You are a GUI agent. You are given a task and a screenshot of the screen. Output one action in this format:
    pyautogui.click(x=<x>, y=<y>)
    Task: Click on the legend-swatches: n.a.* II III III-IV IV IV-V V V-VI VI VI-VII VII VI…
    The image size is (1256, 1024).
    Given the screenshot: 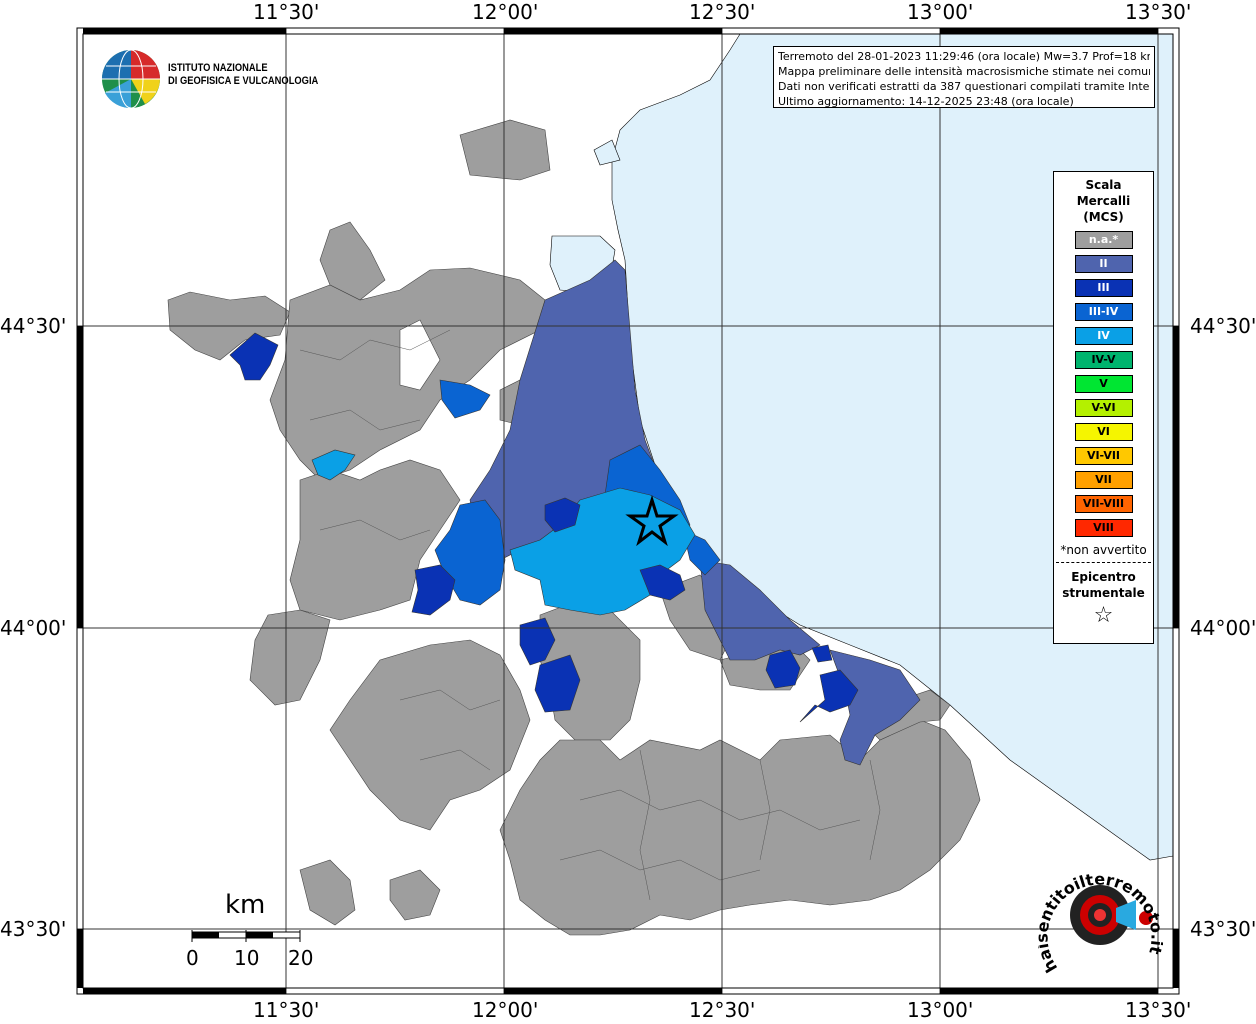 What is the action you would take?
    pyautogui.click(x=1103, y=384)
    